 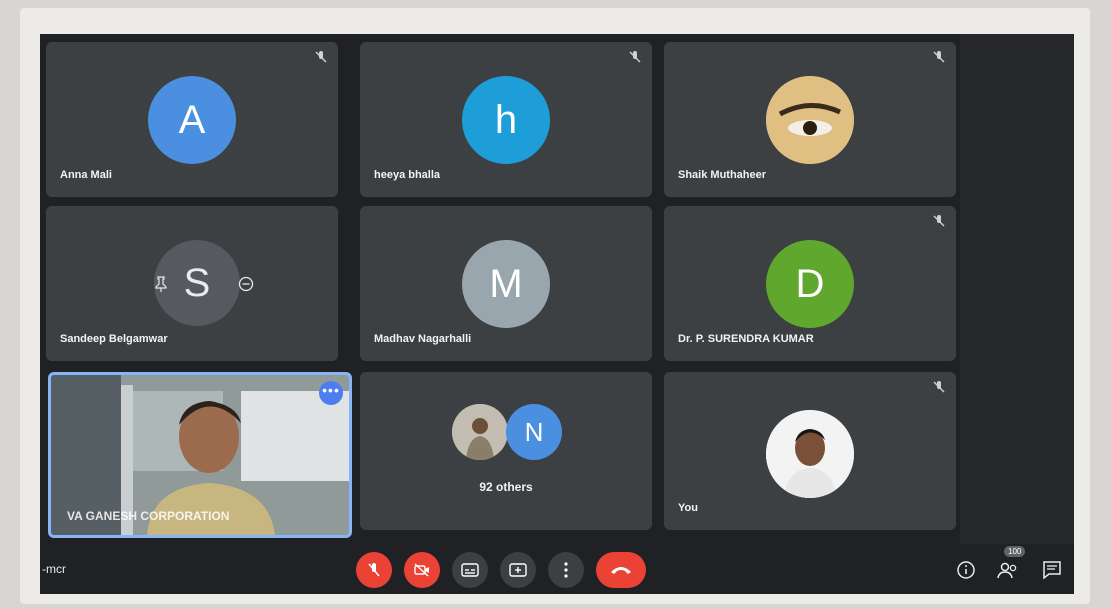 What do you see at coordinates (54, 569) in the screenshot?
I see `meeting-code: -mcr` at bounding box center [54, 569].